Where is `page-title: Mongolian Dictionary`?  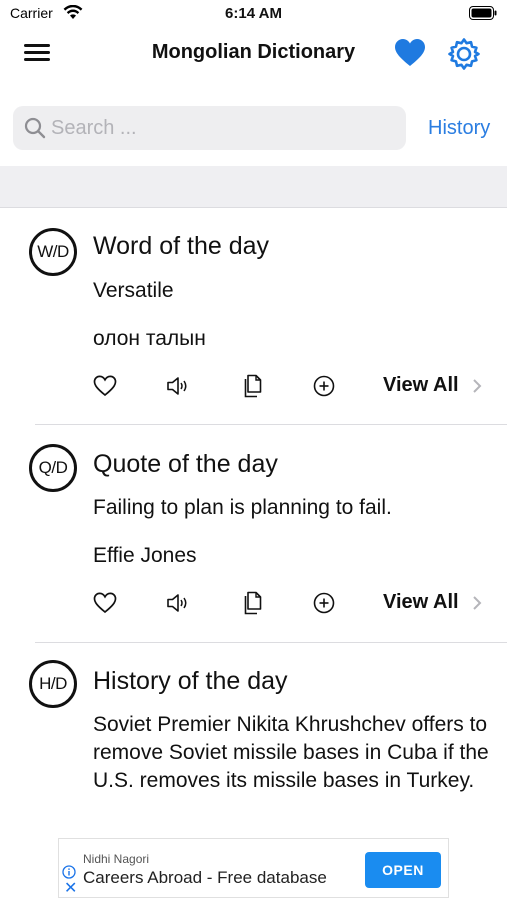
page-title: Mongolian Dictionary is located at coordinates (253, 52).